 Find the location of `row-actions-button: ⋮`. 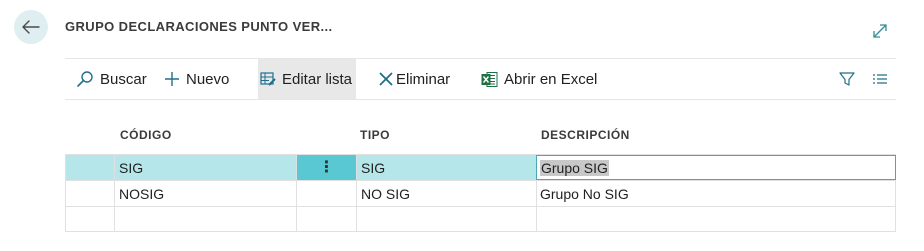

row-actions-button: ⋮ is located at coordinates (326, 167).